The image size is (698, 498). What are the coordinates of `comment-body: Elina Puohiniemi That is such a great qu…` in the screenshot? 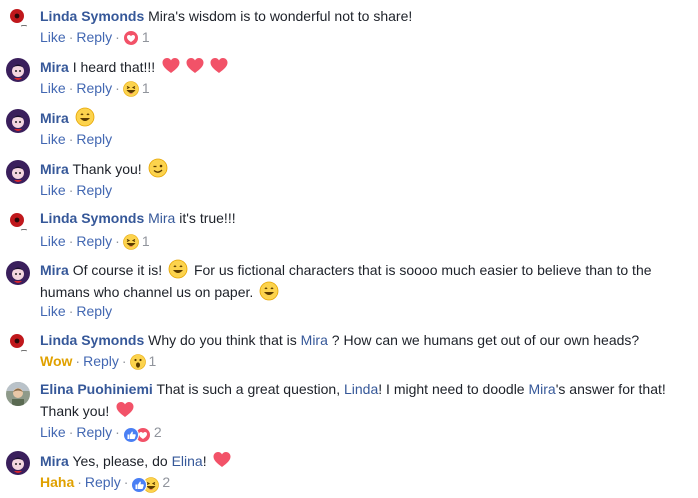 It's located at (364, 400).